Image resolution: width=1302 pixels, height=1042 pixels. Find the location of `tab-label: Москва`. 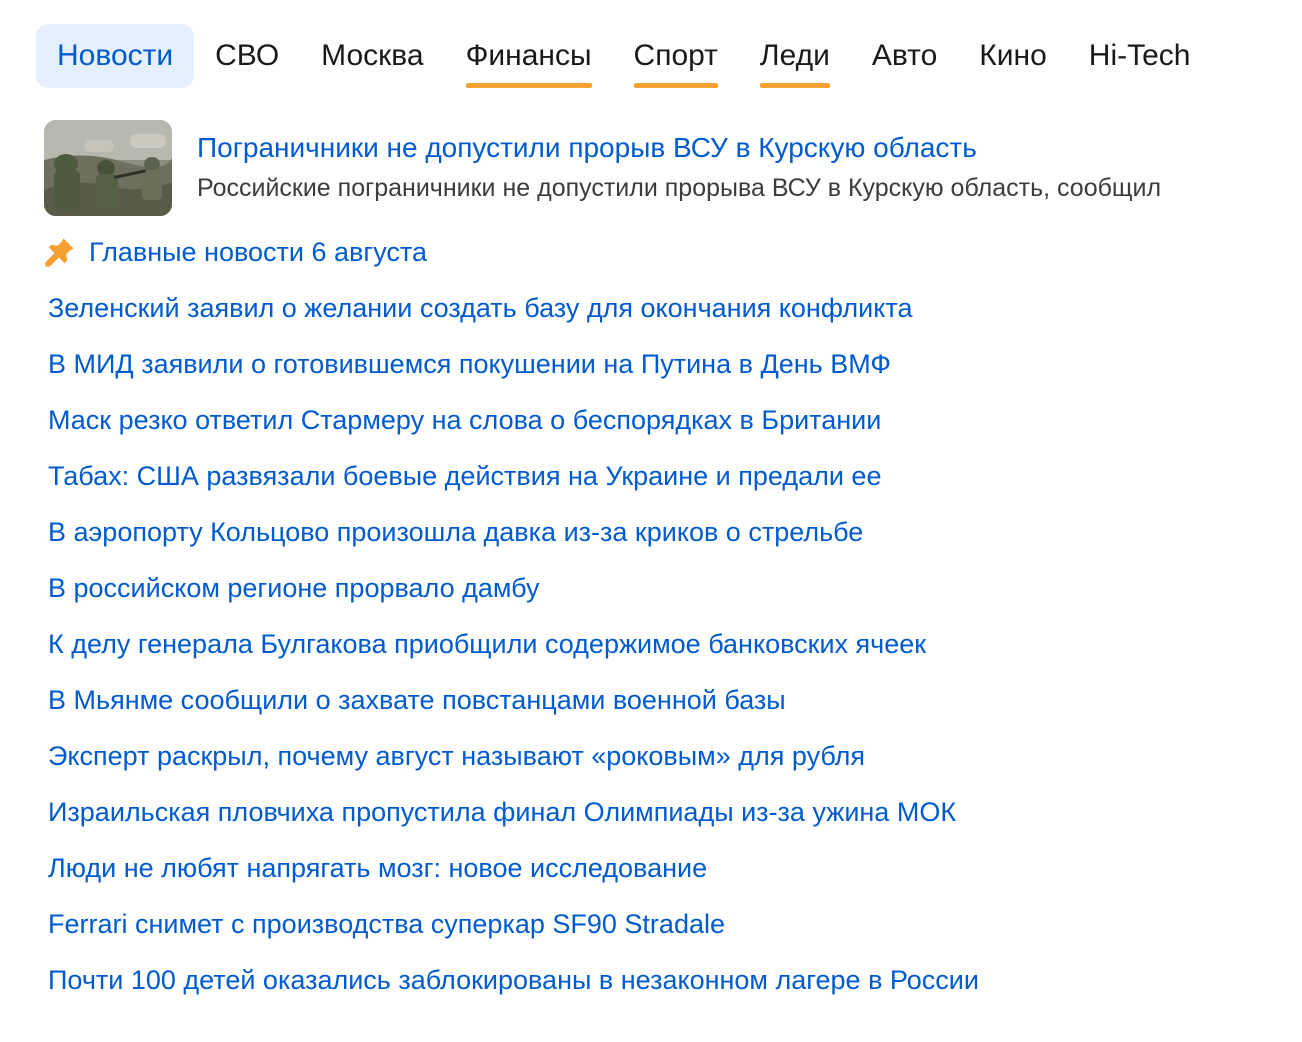

tab-label: Москва is located at coordinates (372, 55).